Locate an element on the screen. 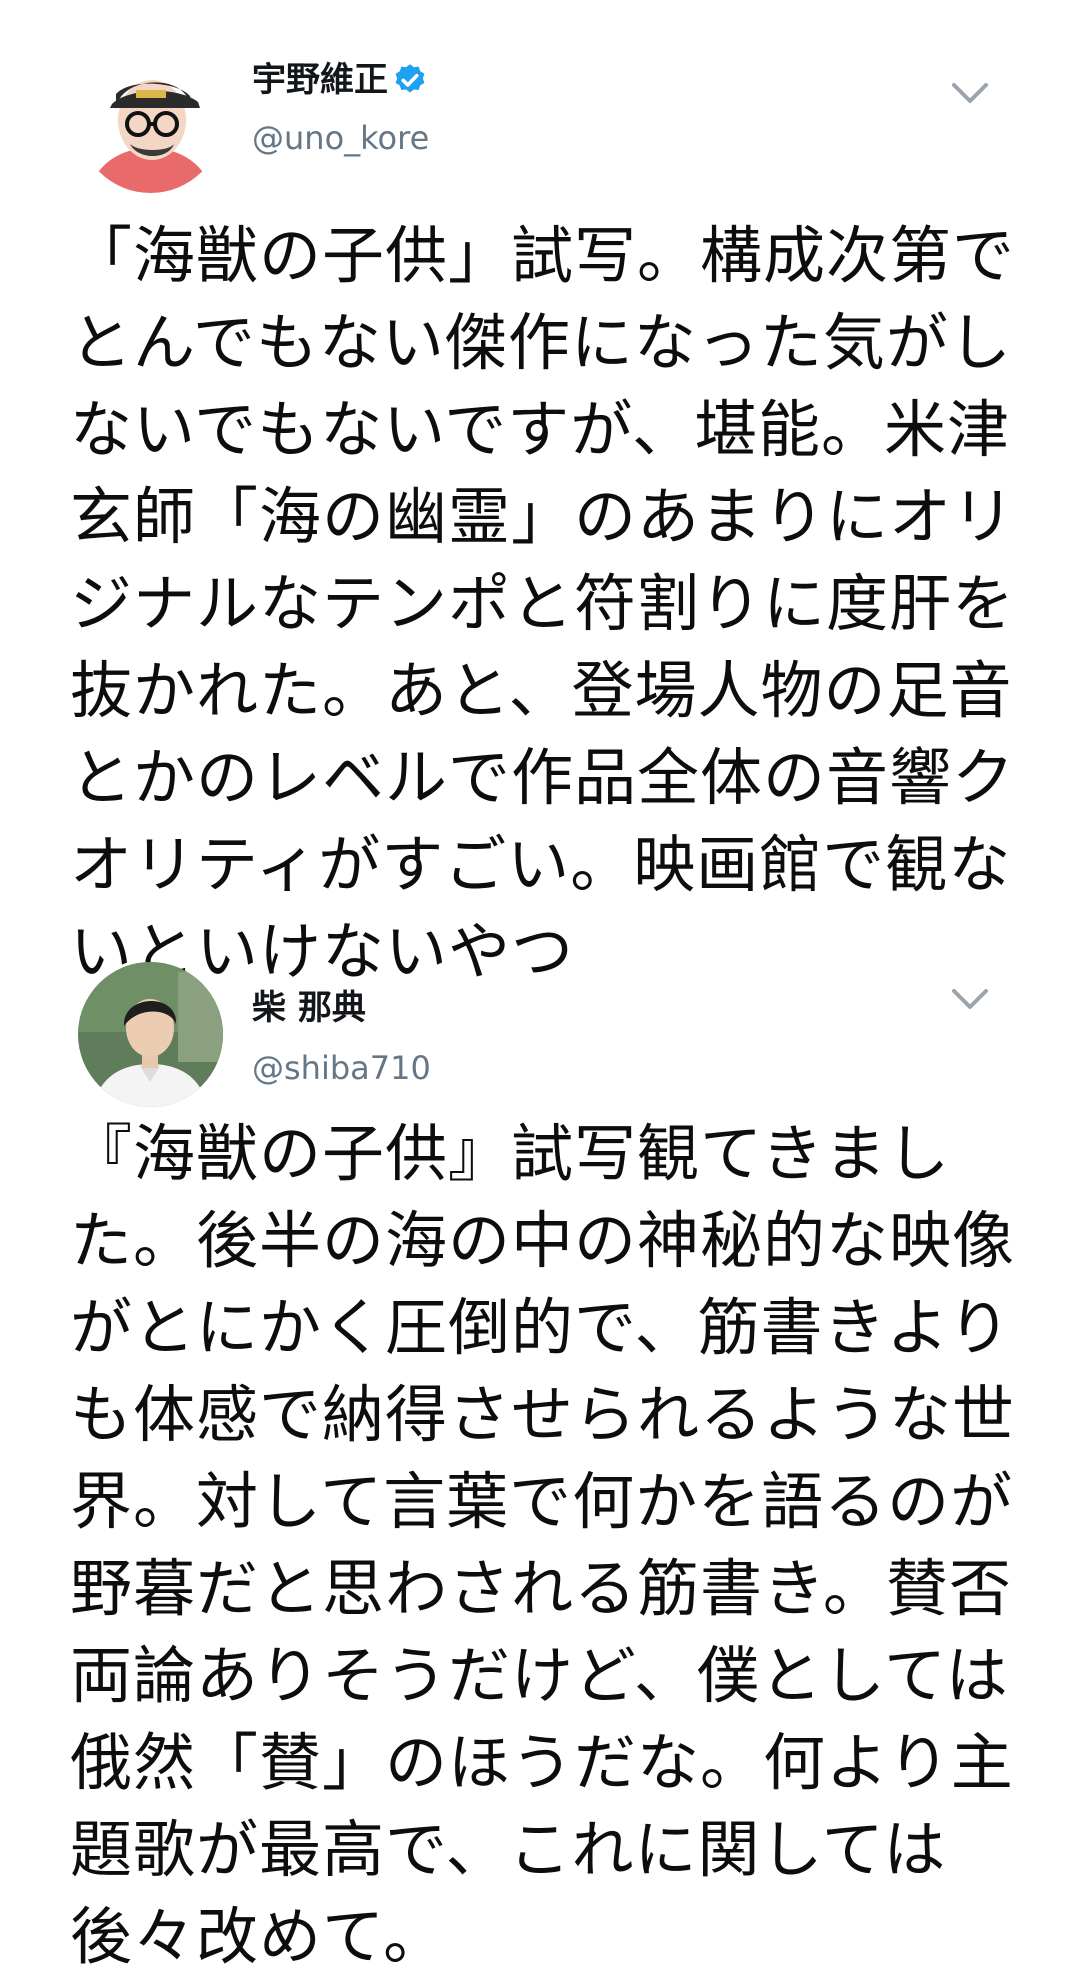  display-name: 宇野維正 is located at coordinates (320, 80).